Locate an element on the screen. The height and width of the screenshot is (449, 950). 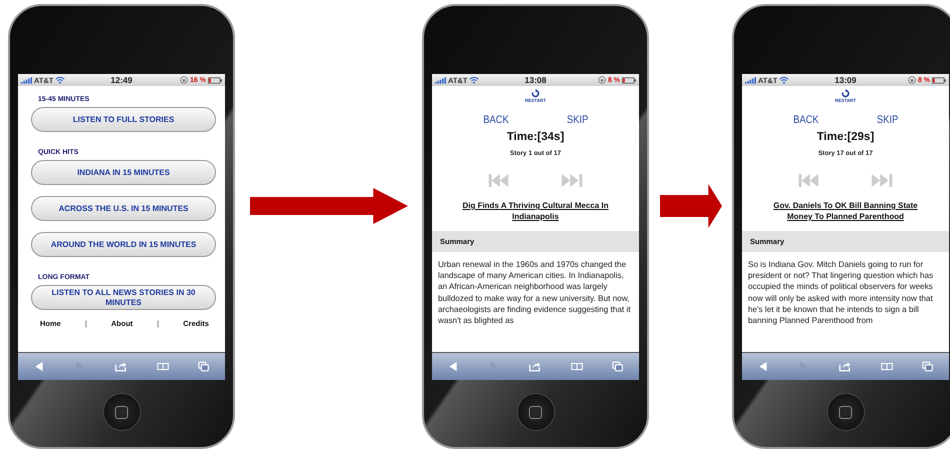
menu-button: LISTEN TO FULL STORIES is located at coordinates (123, 119).